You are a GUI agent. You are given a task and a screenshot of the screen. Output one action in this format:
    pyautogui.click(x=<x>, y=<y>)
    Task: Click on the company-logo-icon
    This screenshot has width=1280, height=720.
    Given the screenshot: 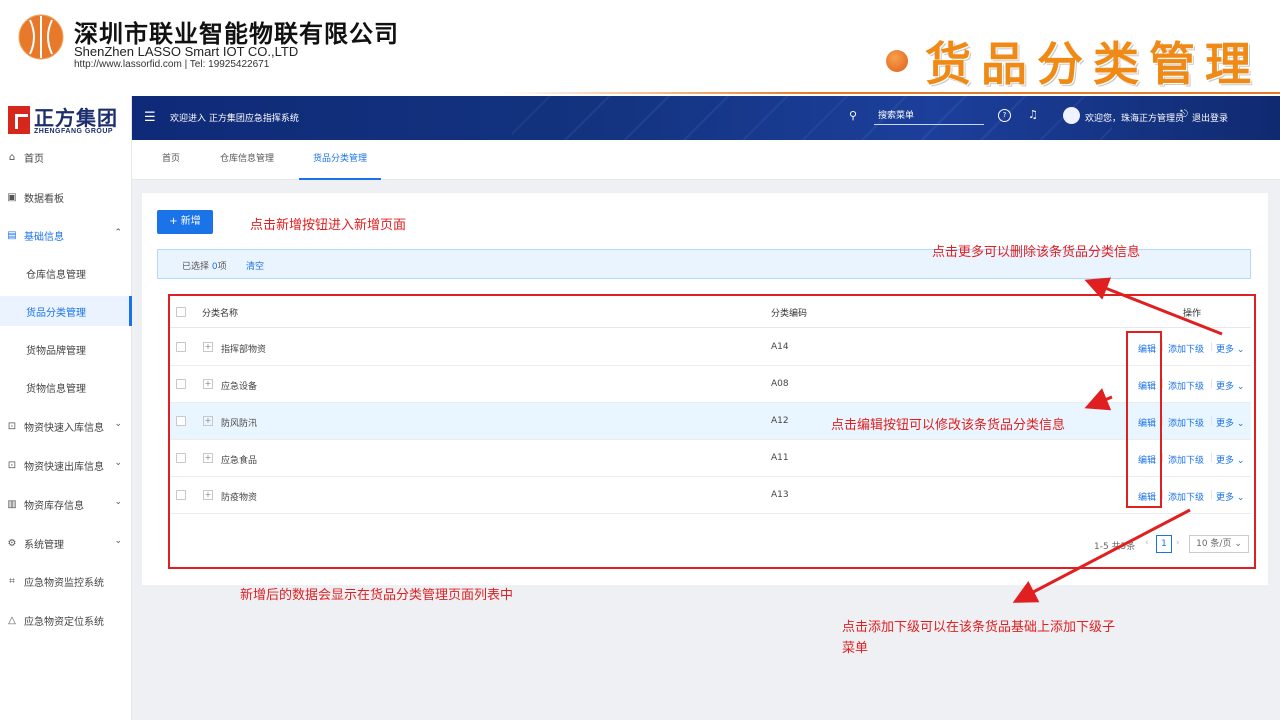 What is the action you would take?
    pyautogui.click(x=41, y=37)
    